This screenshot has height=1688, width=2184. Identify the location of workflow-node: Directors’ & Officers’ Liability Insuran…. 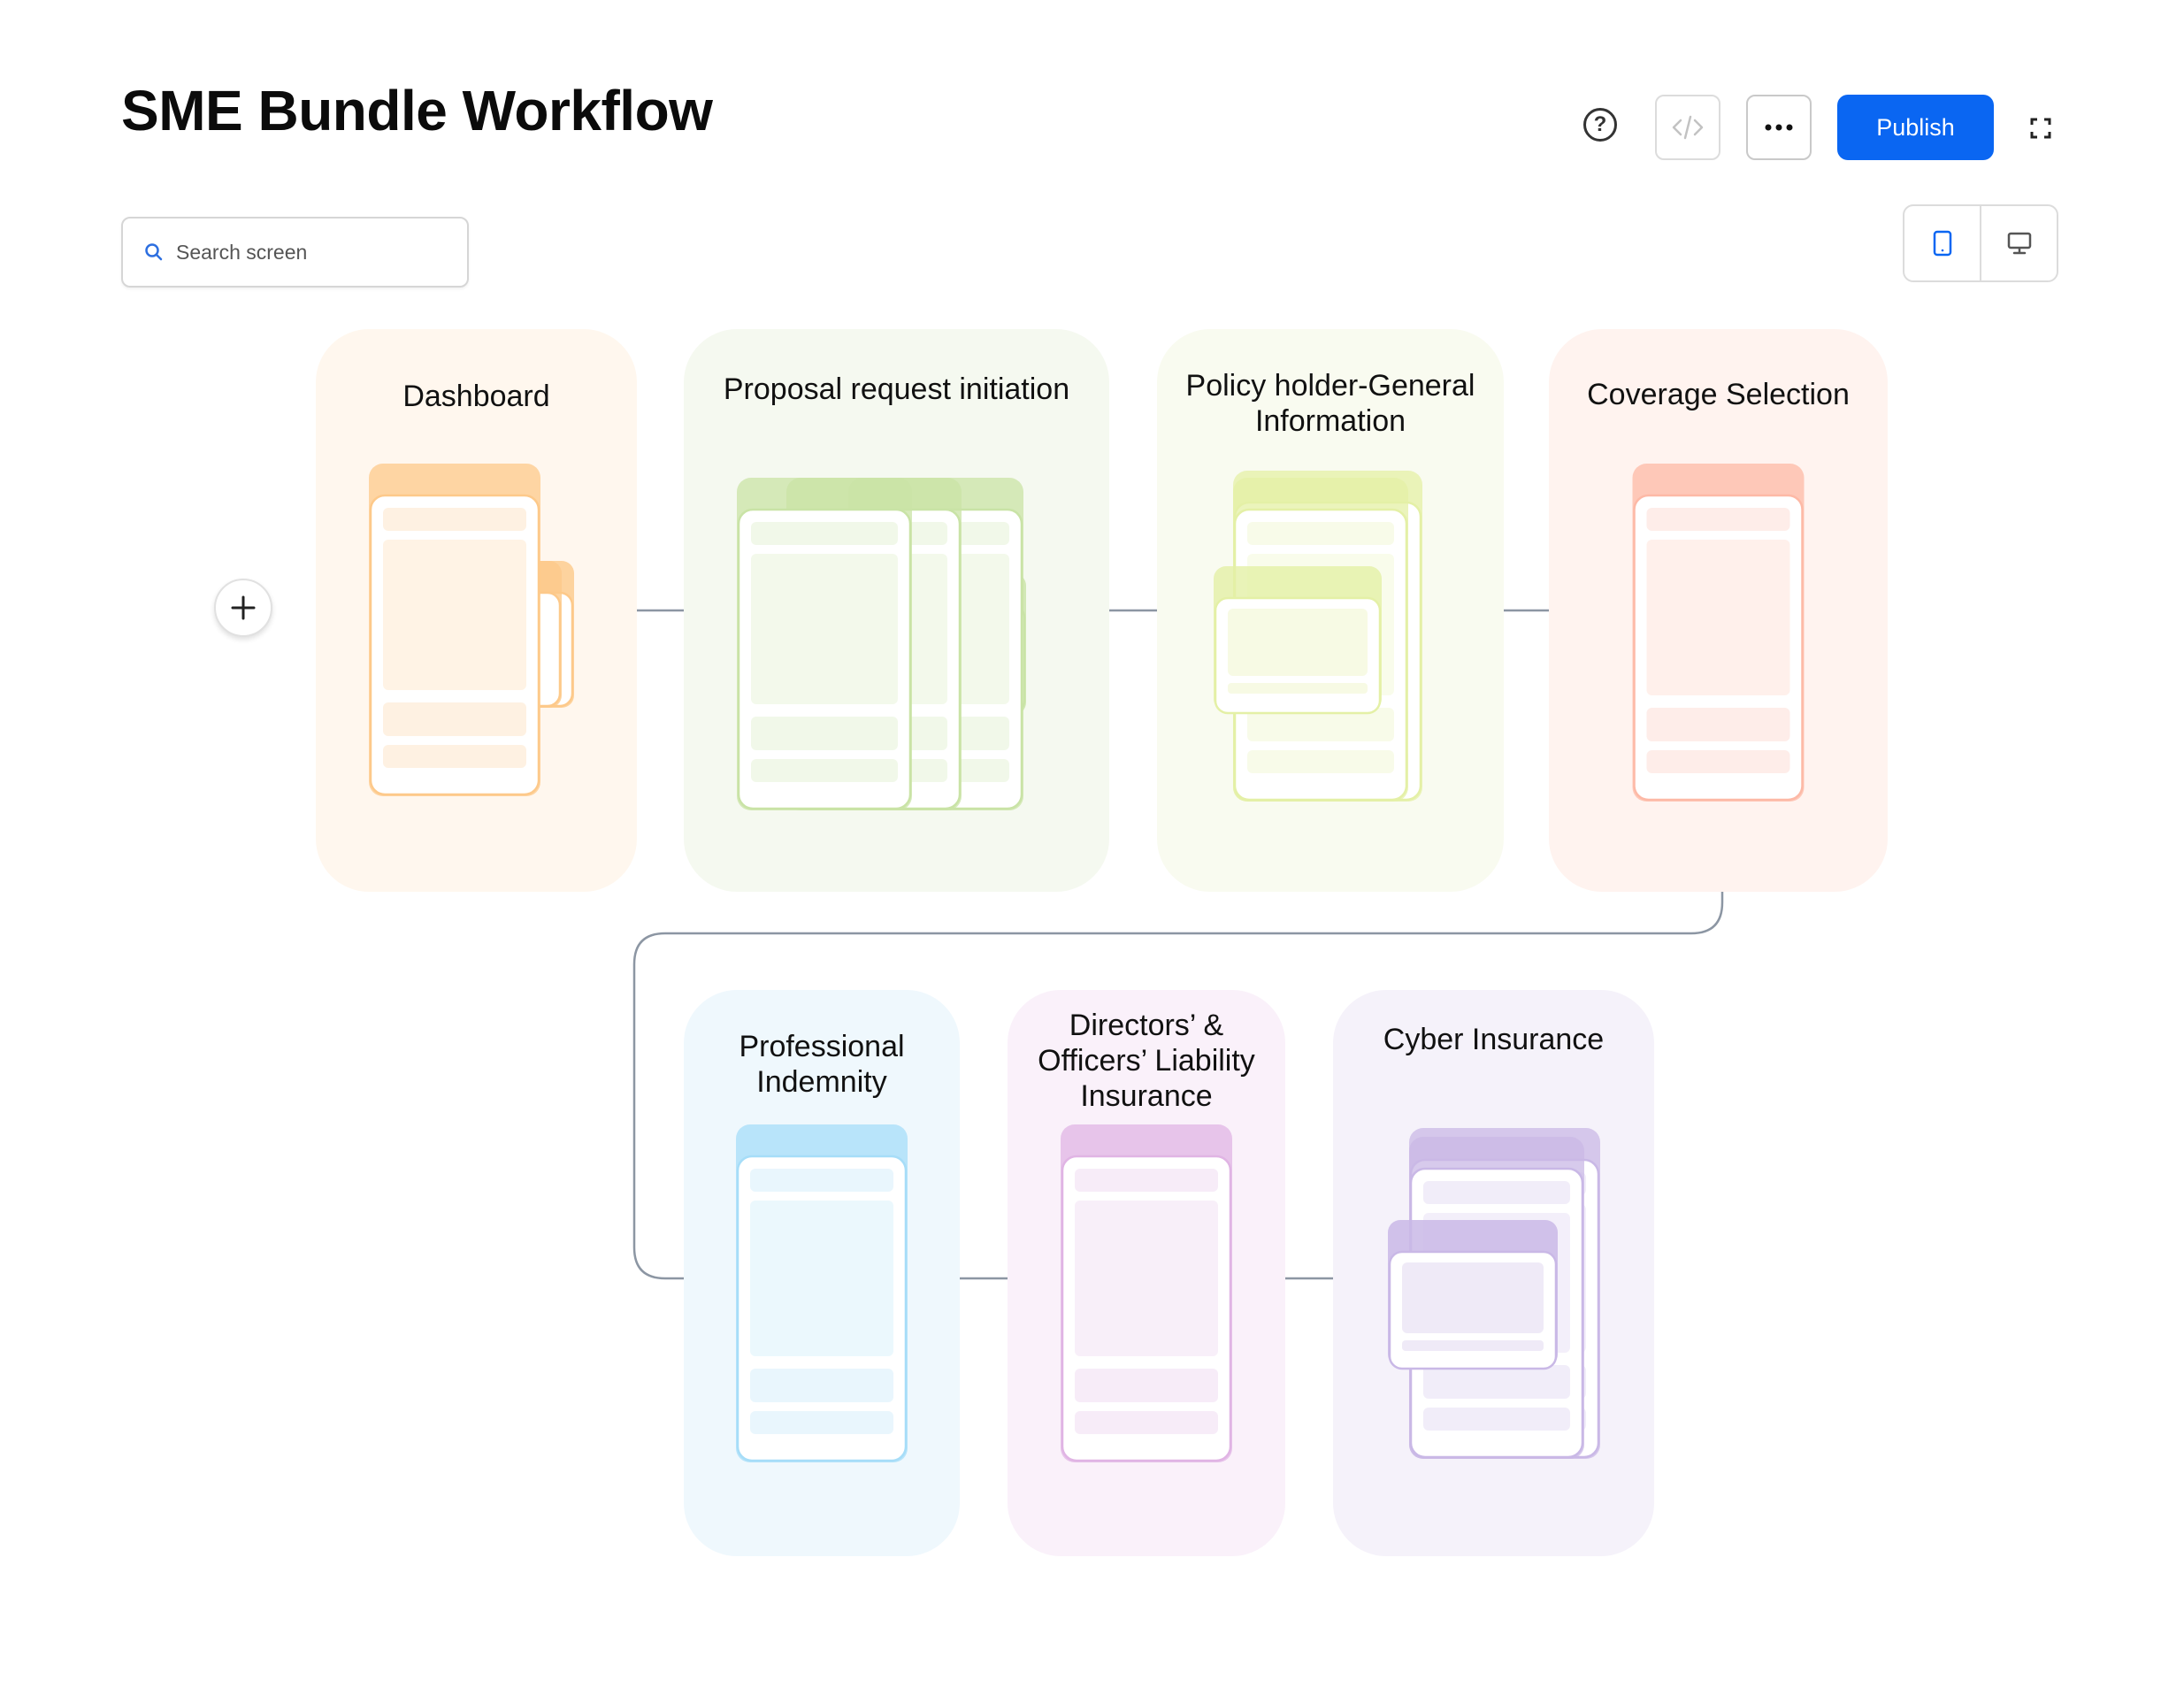
(1146, 1273).